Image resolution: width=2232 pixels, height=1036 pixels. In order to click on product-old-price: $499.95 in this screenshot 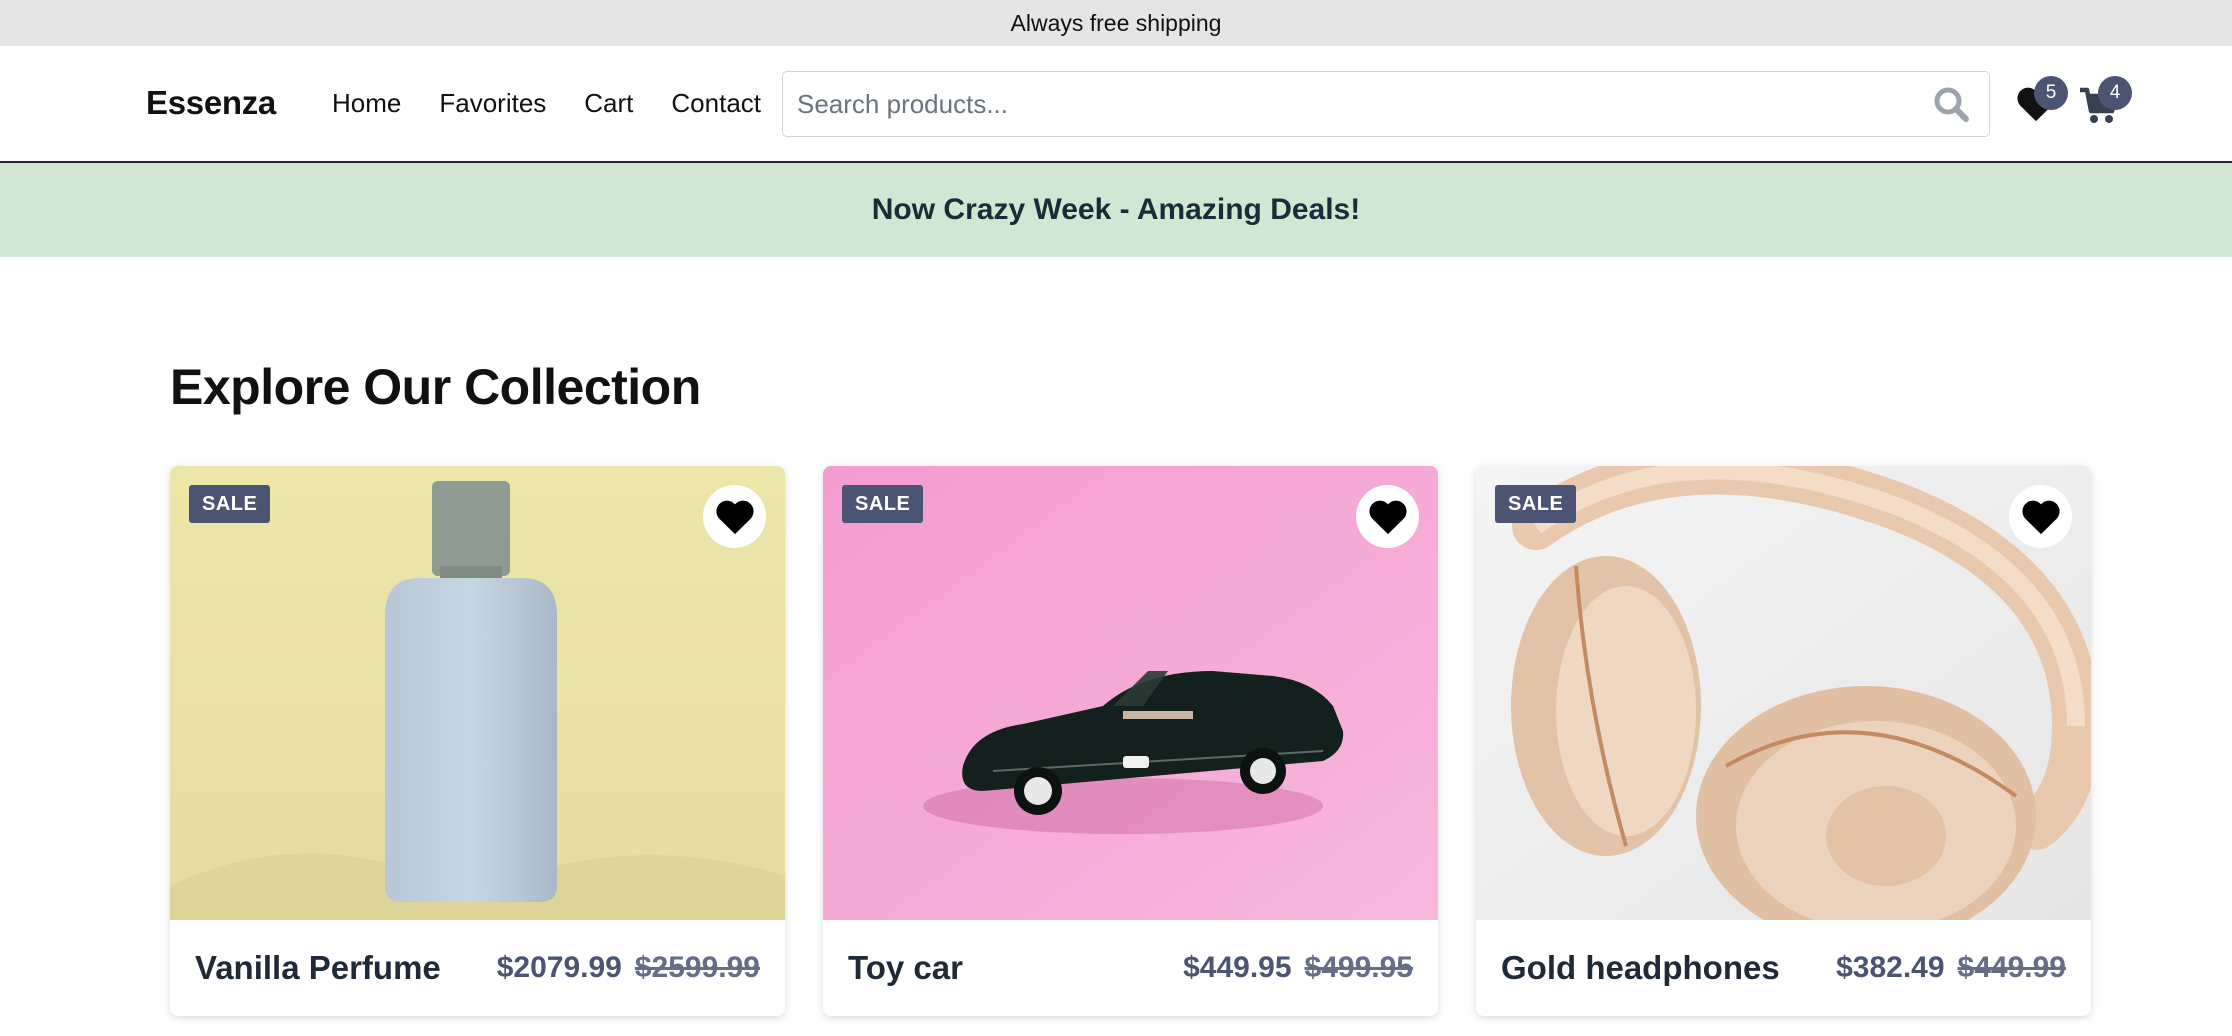, I will do `click(1358, 967)`.